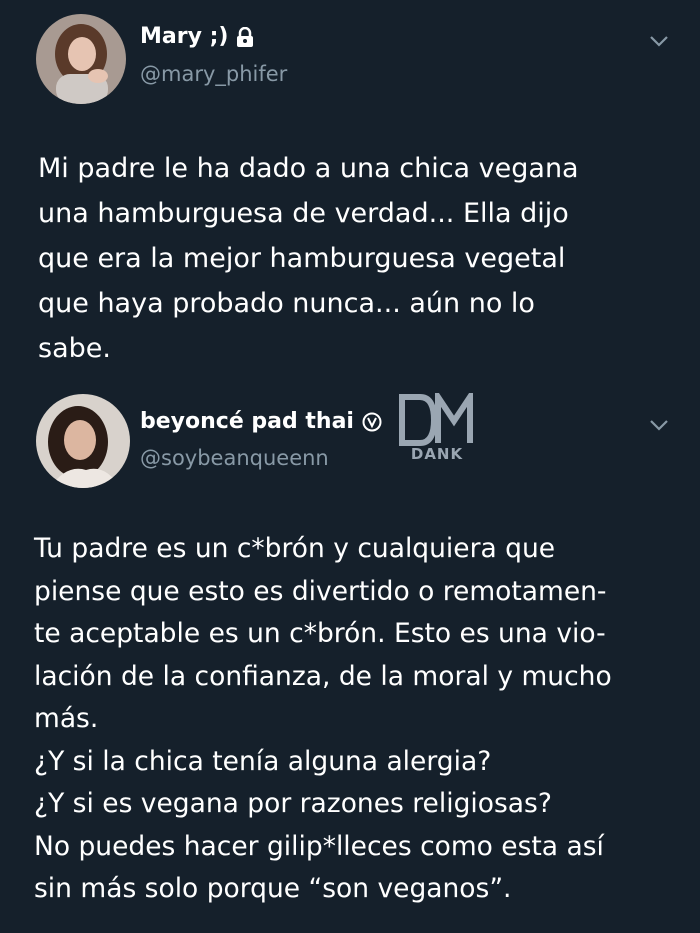  I want to click on verified-icon, so click(372, 422).